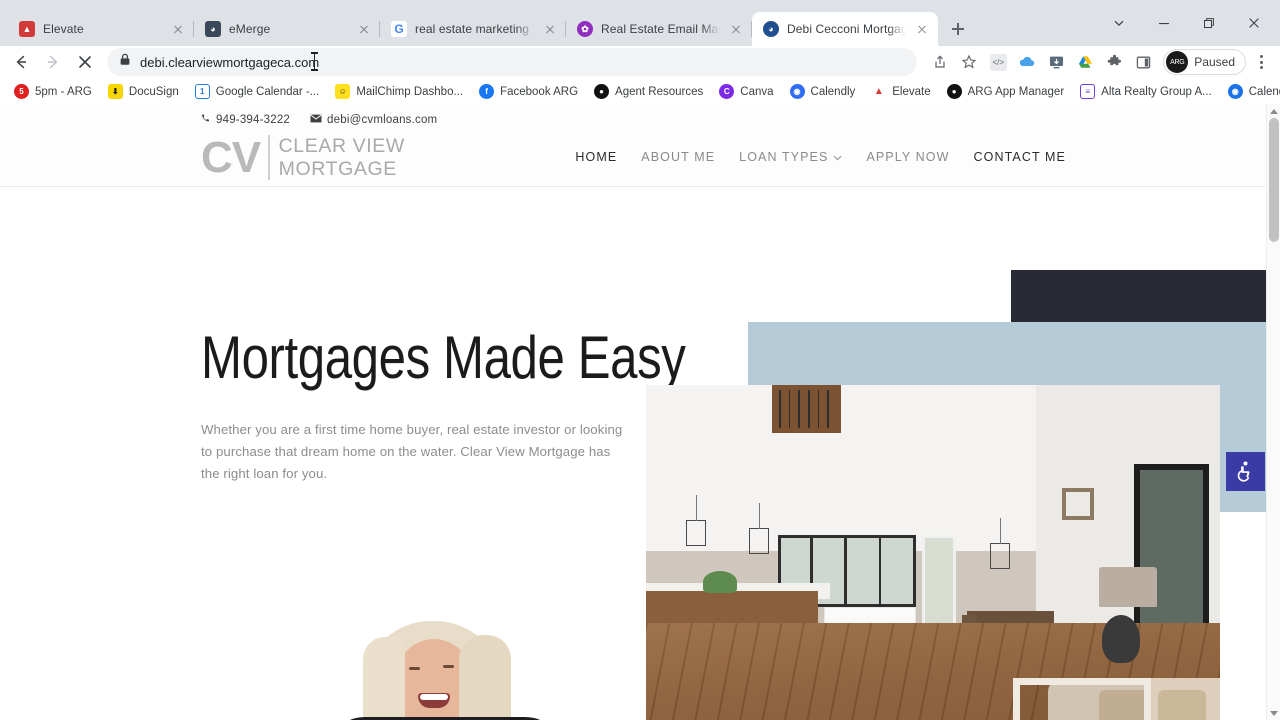  I want to click on browser-tab-3: G real estate marketing list segme, so click(473, 29).